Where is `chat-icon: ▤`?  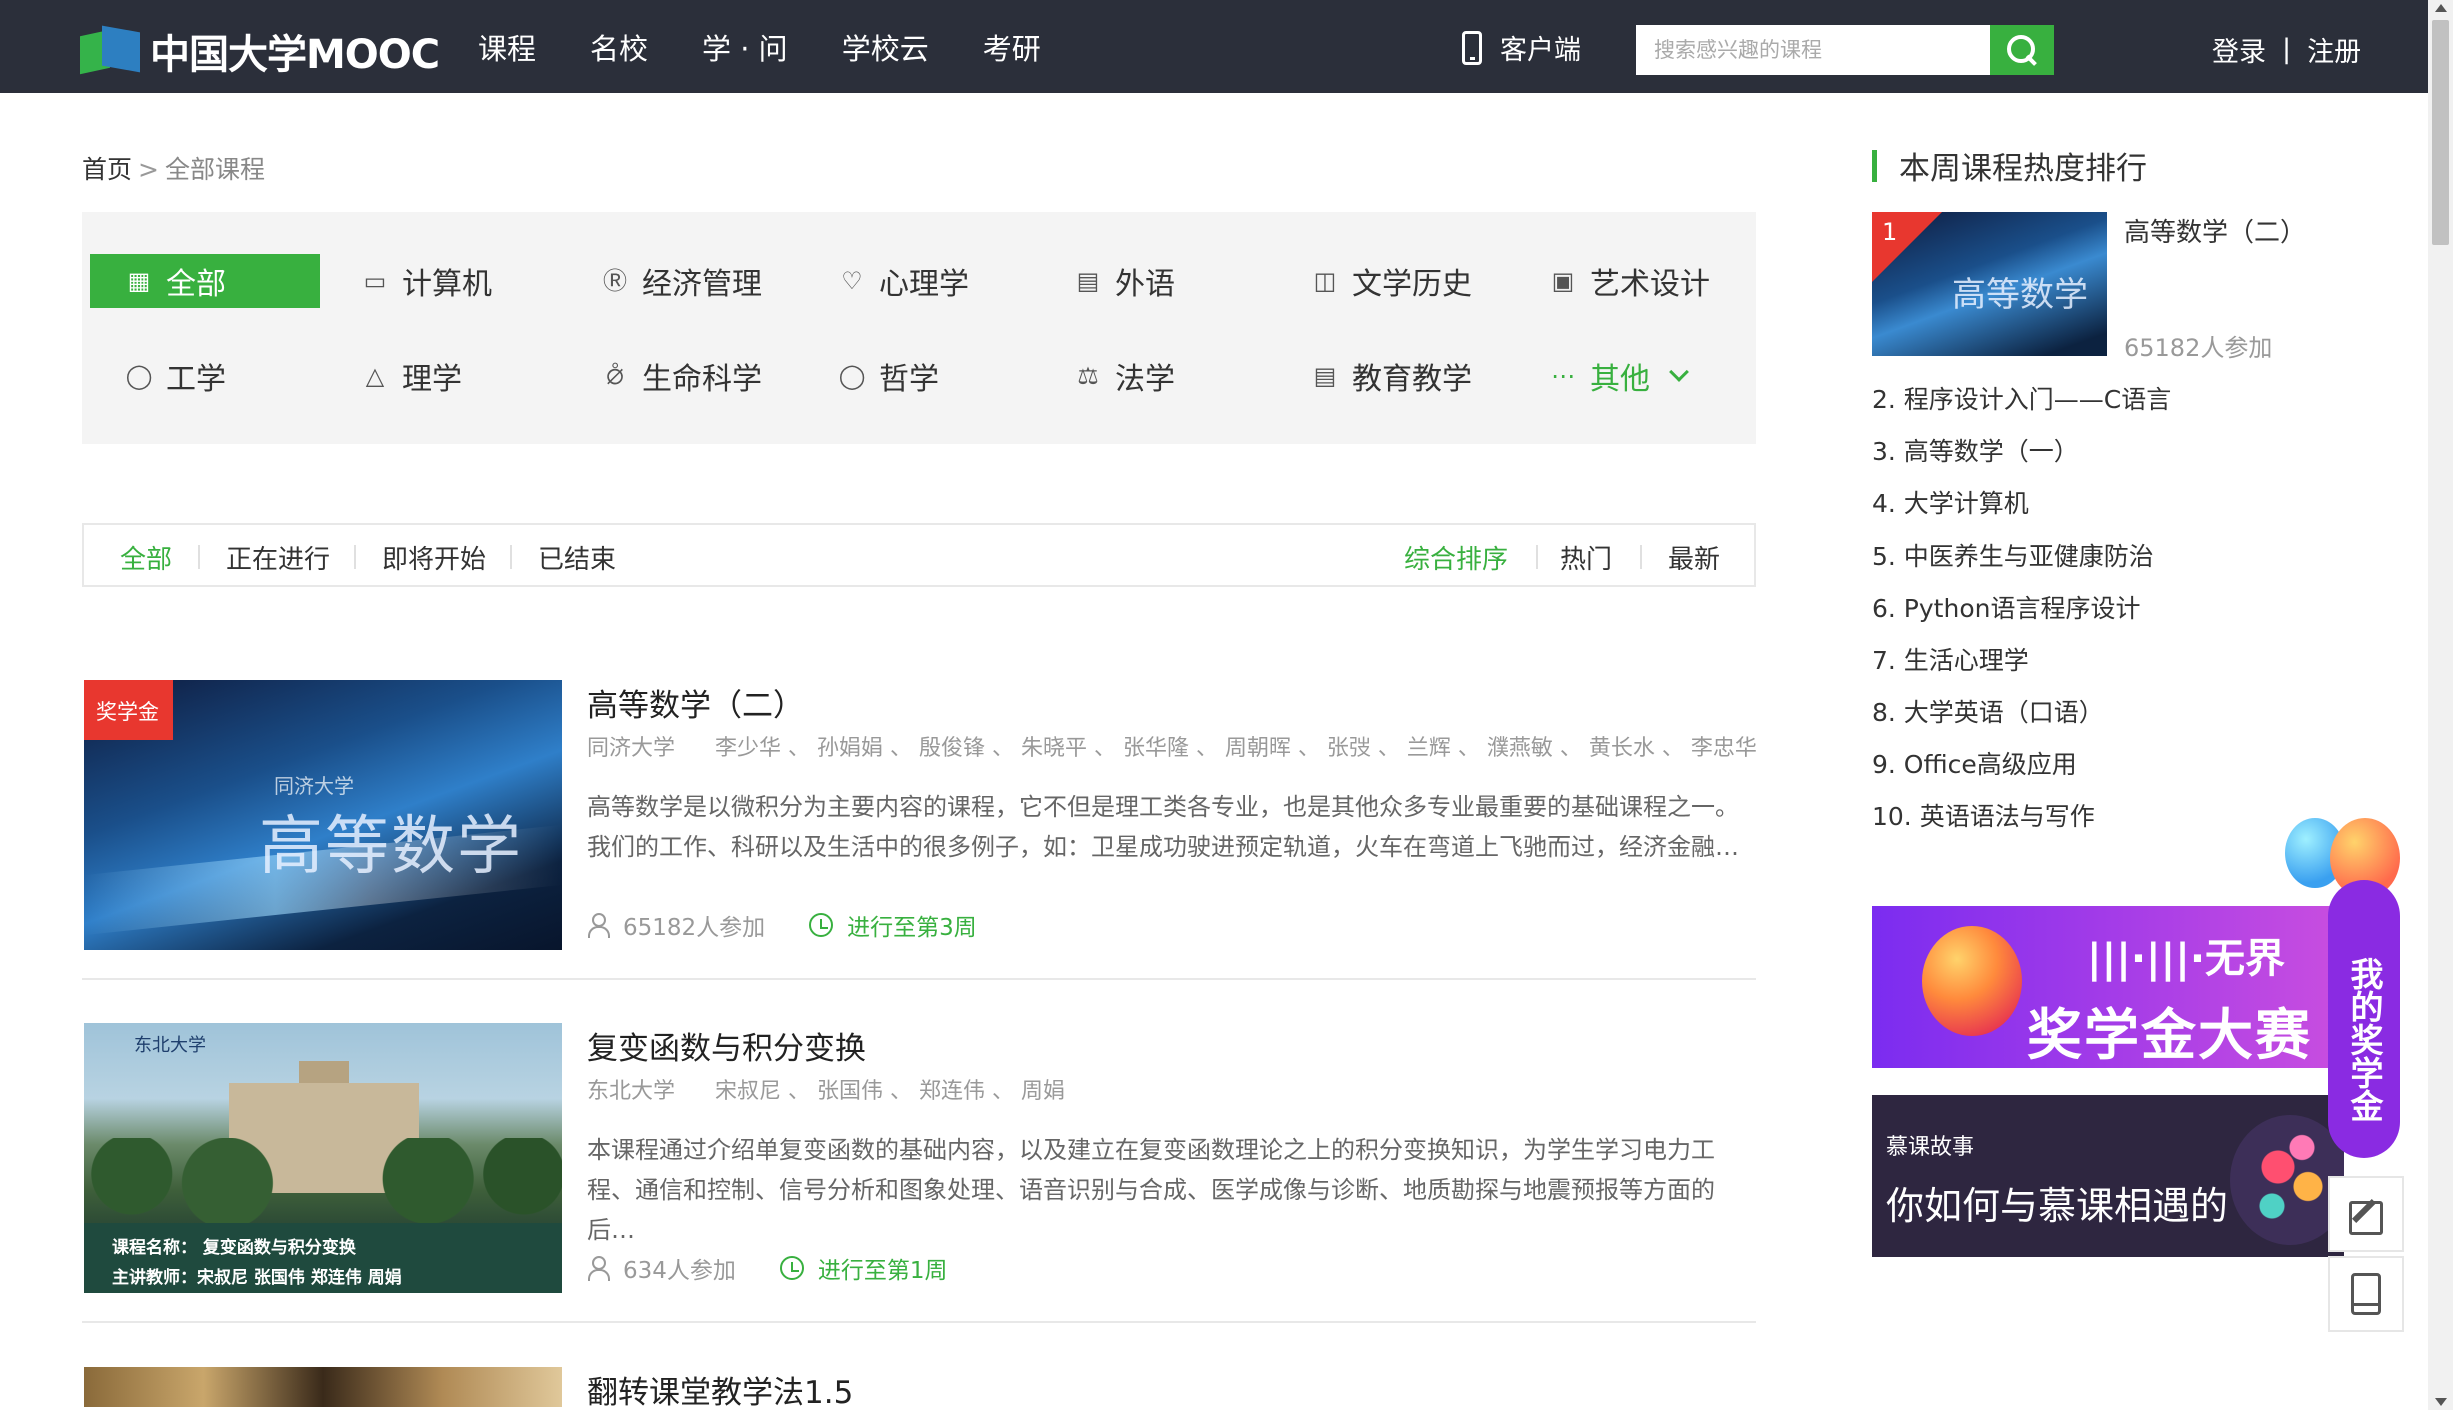 chat-icon: ▤ is located at coordinates (1088, 281).